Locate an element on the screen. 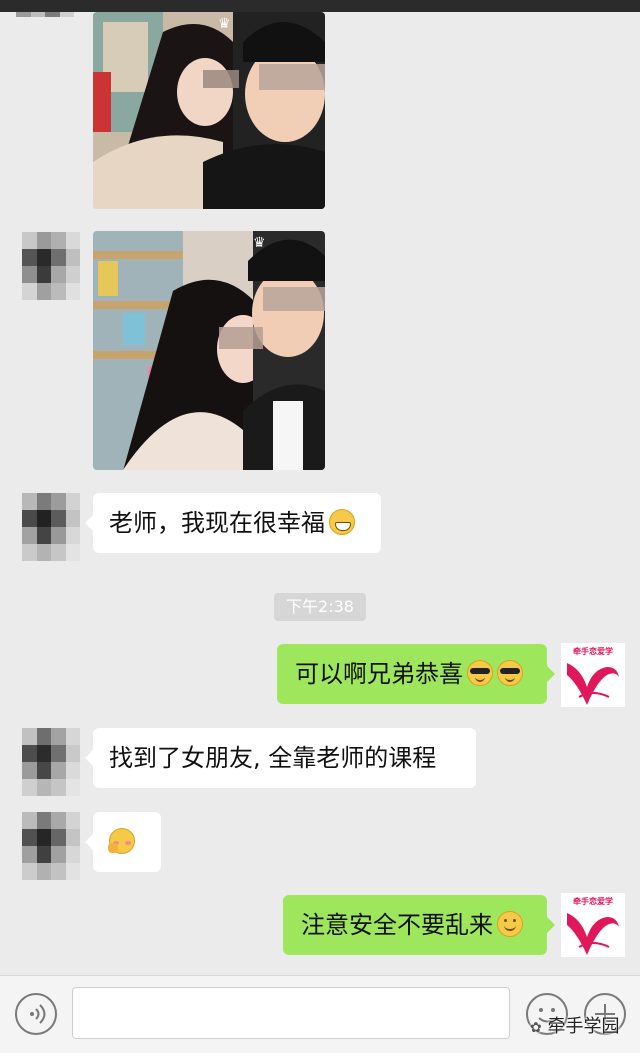  timestamp: 下午2:38 is located at coordinates (320, 607).